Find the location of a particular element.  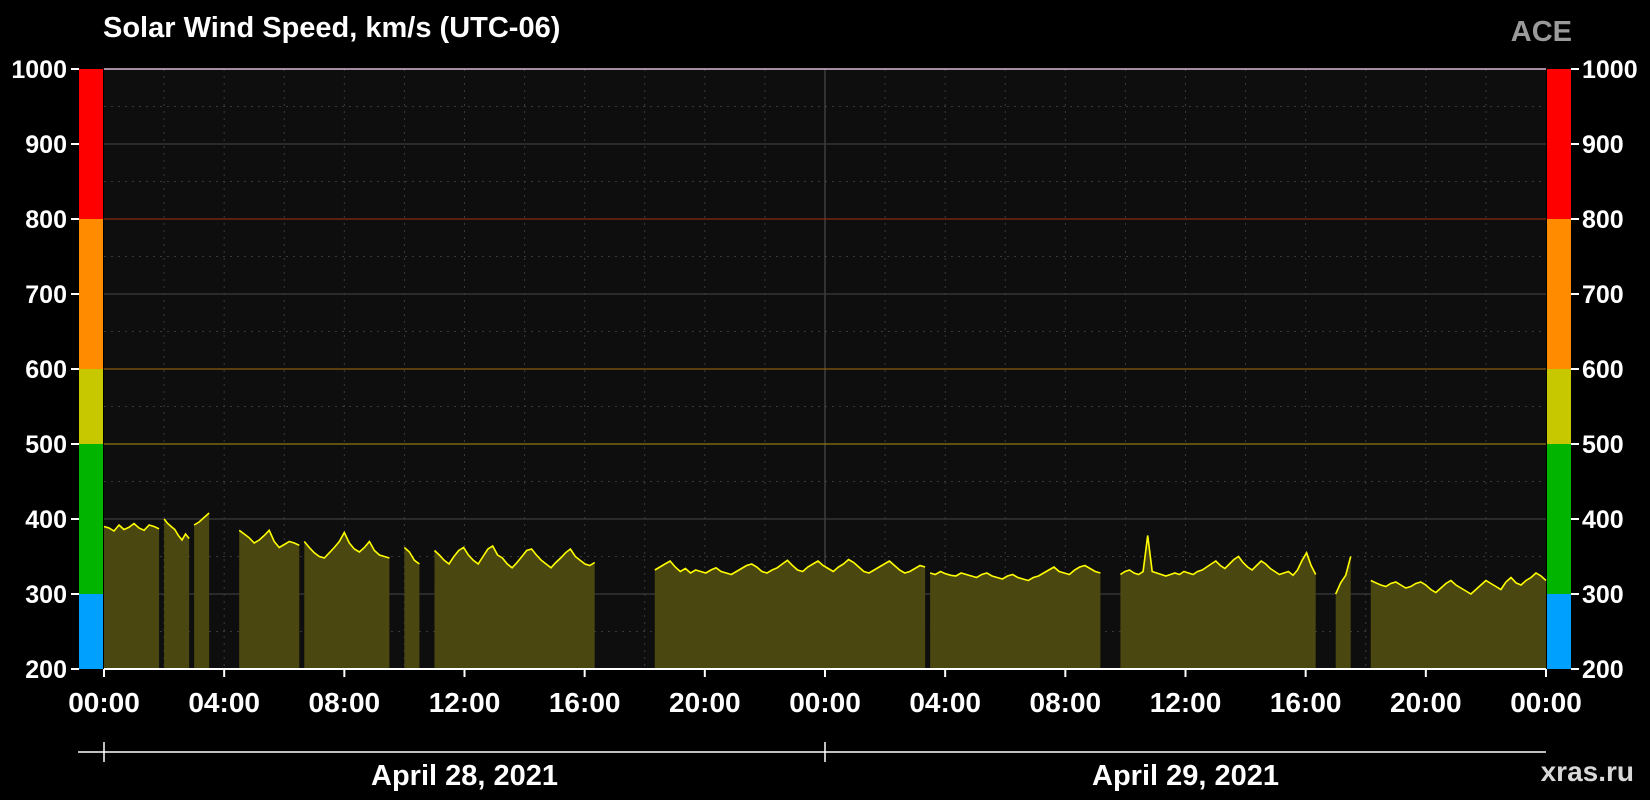

y-tick-label-right: 900 is located at coordinates (1603, 145).